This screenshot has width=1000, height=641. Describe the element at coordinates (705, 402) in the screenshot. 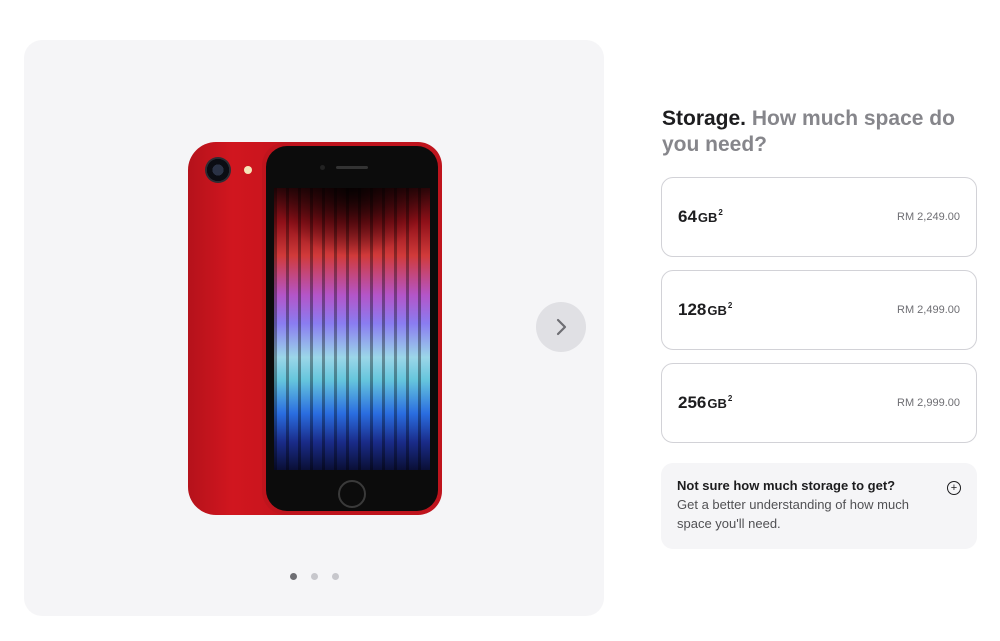

I see `storage-capacity: 256 GB 2` at that location.